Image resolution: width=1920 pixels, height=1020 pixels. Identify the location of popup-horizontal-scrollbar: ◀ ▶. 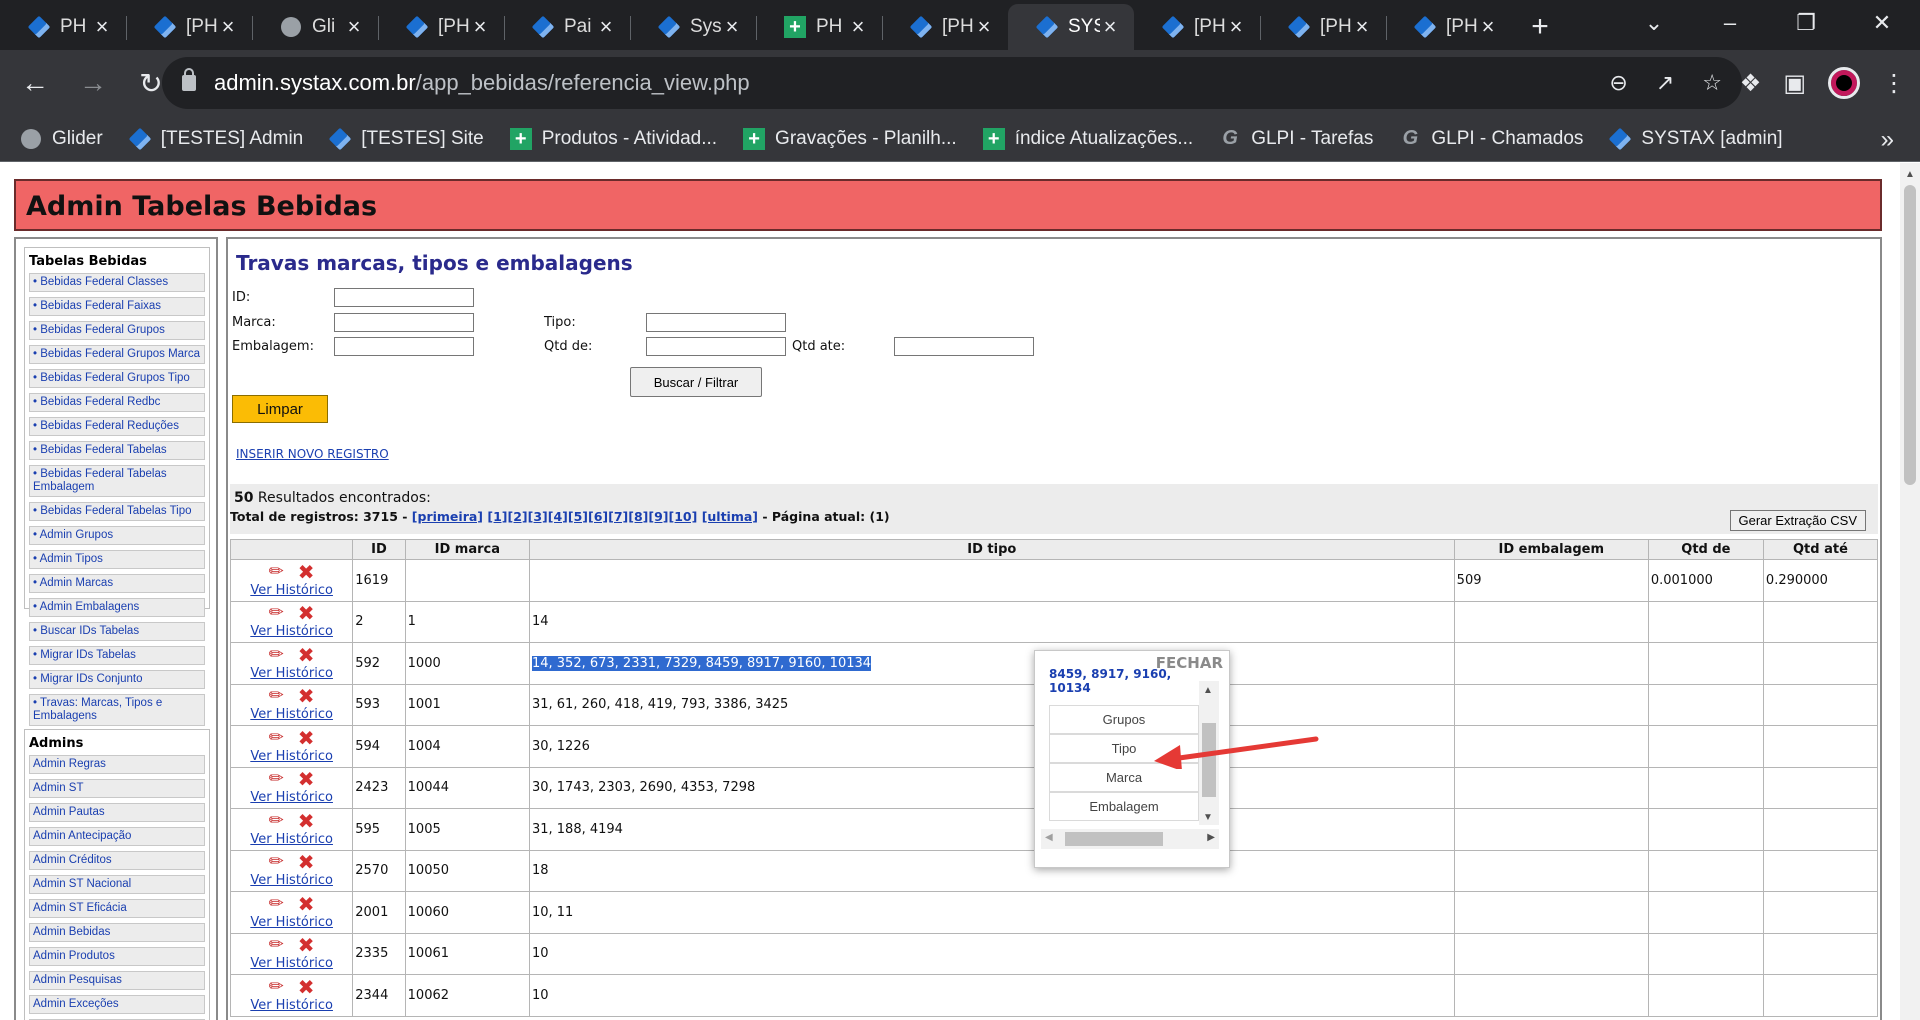
(1130, 839).